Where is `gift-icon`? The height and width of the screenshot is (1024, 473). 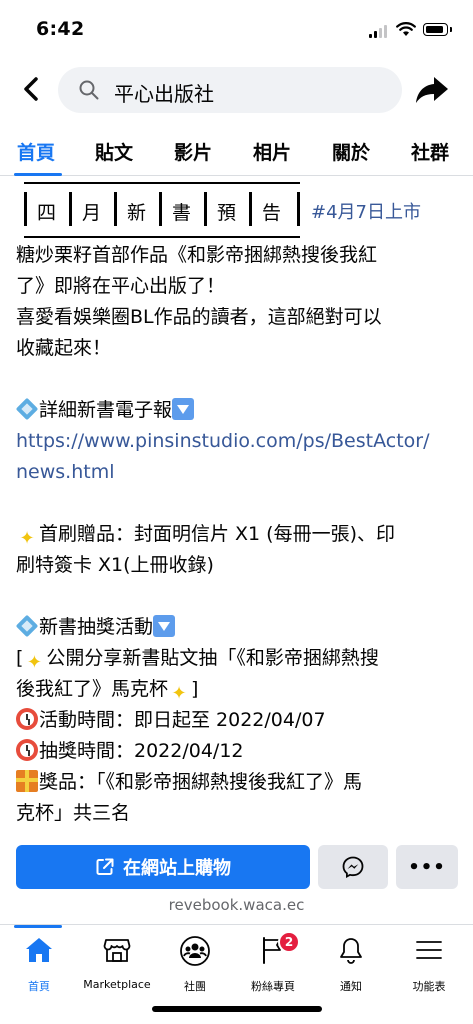 gift-icon is located at coordinates (27, 781).